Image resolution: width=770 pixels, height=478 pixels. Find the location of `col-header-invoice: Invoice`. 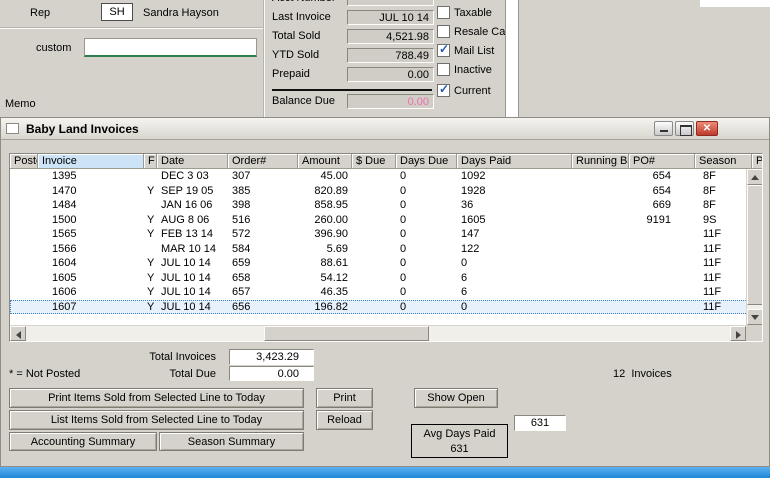

col-header-invoice: Invoice is located at coordinates (91, 161).